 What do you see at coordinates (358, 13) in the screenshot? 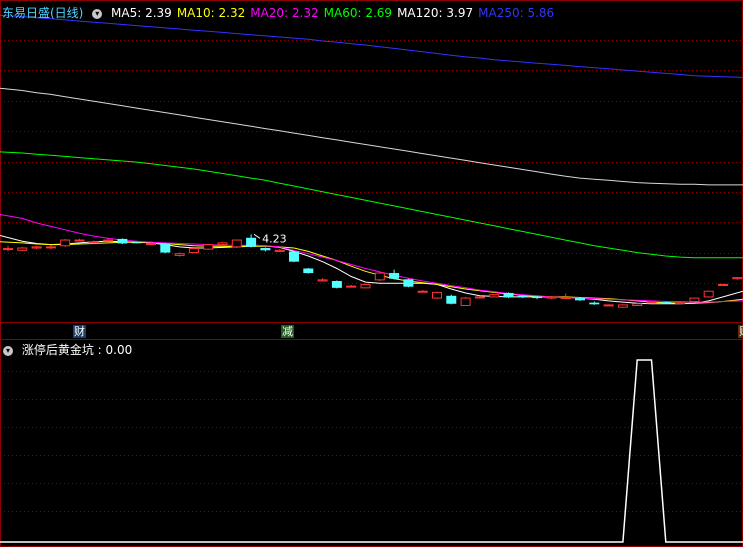
I see `ma-legend-item: MA60: 2.69` at bounding box center [358, 13].